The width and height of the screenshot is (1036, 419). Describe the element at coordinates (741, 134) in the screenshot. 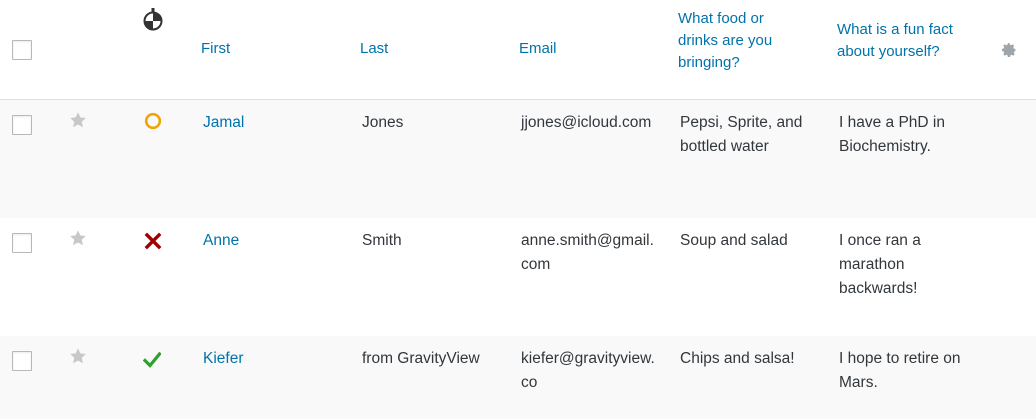

I see `cell-food: Pepsi, Sprite, and bottled water` at that location.